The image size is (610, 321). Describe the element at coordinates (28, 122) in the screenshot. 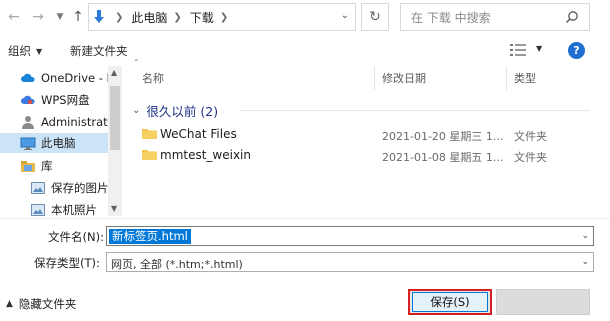

I see `user-icon` at that location.